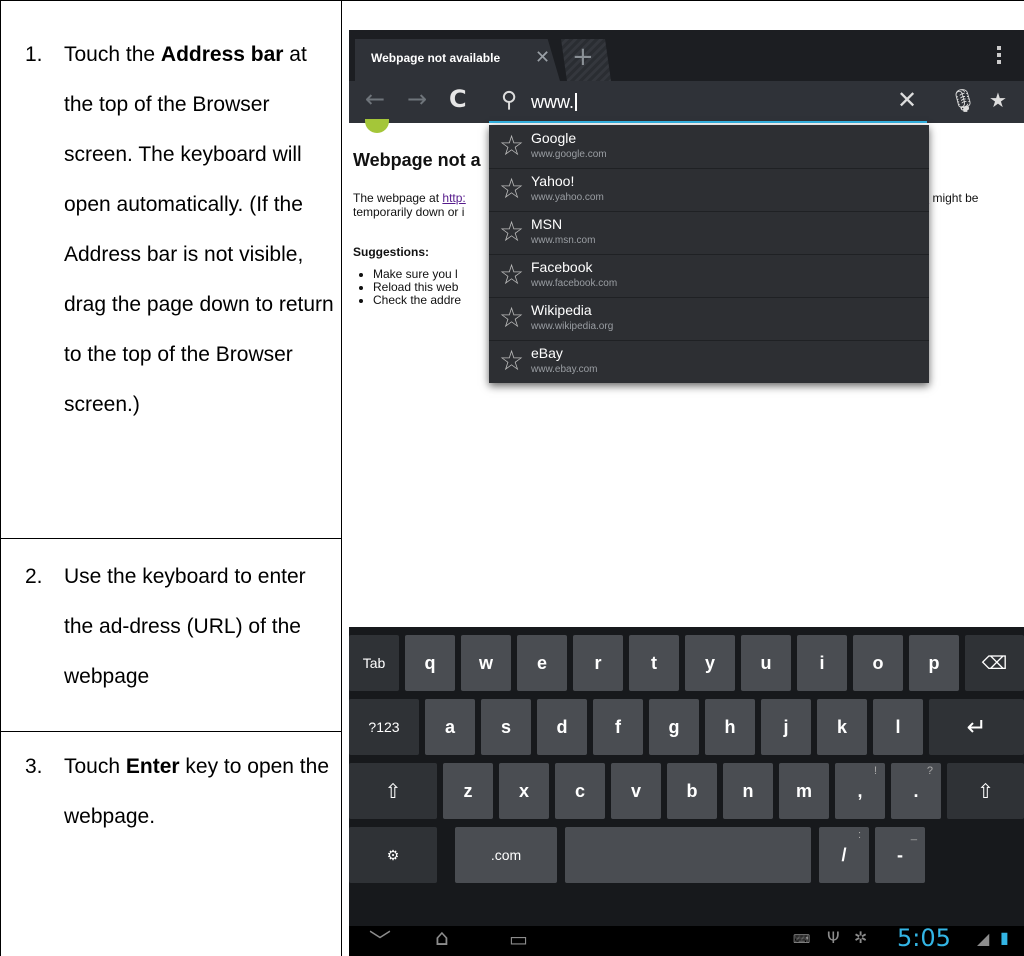 Image resolution: width=1024 pixels, height=956 pixels. What do you see at coordinates (524, 791) in the screenshot?
I see `key-x: x` at bounding box center [524, 791].